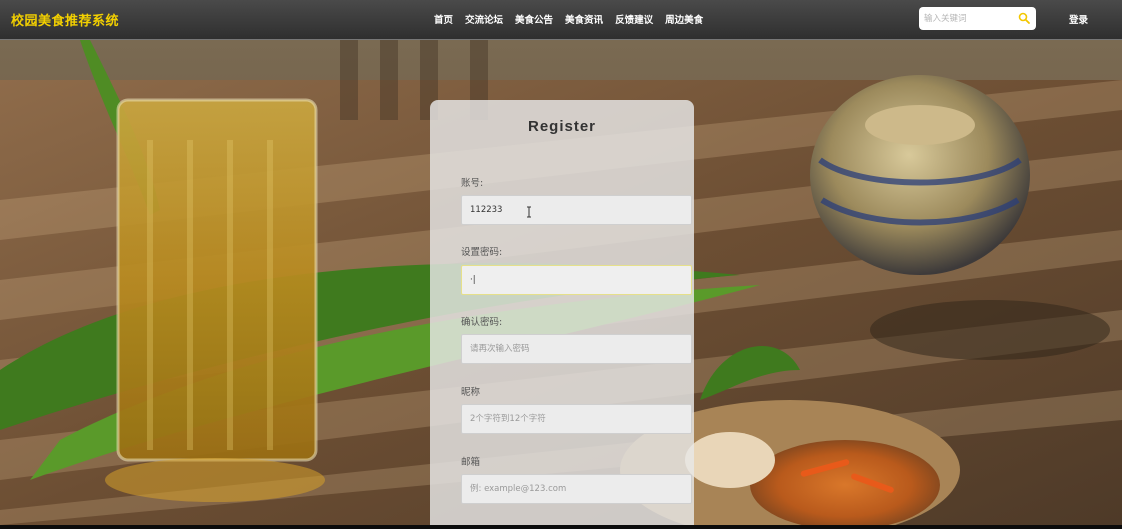 This screenshot has width=1122, height=529. What do you see at coordinates (561, 527) in the screenshot?
I see `bottom-edge` at bounding box center [561, 527].